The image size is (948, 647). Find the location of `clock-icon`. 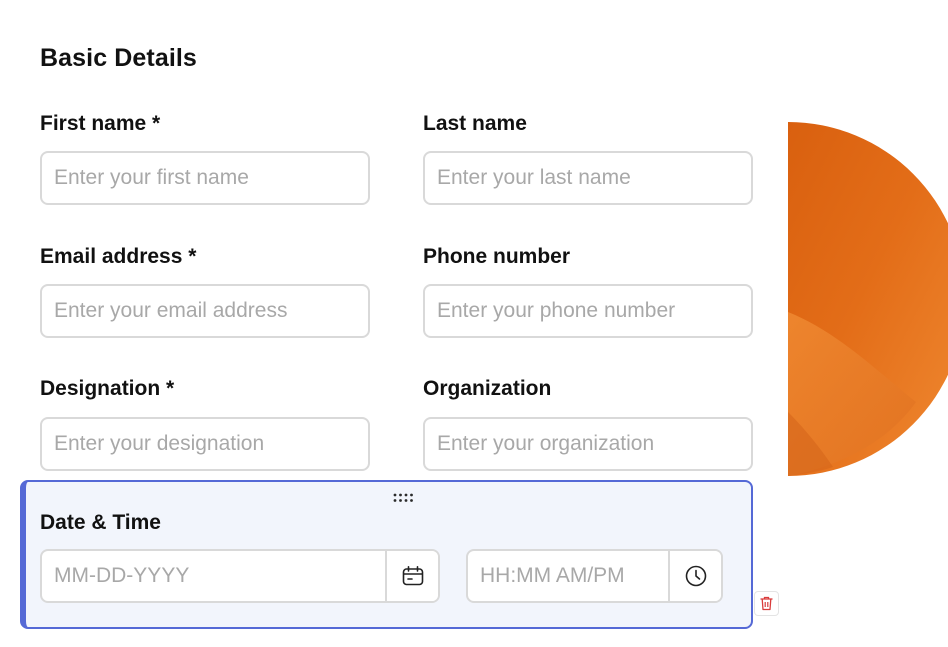

clock-icon is located at coordinates (695, 576).